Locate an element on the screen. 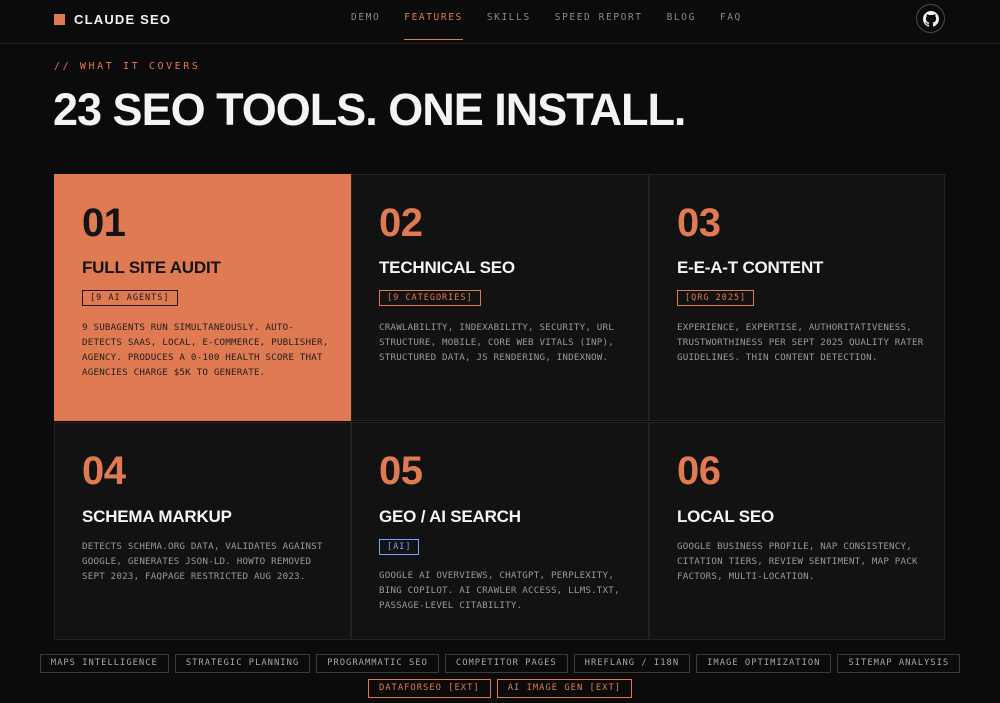 The height and width of the screenshot is (703, 1000). nav-link-skills: SKILLS is located at coordinates (509, 20).